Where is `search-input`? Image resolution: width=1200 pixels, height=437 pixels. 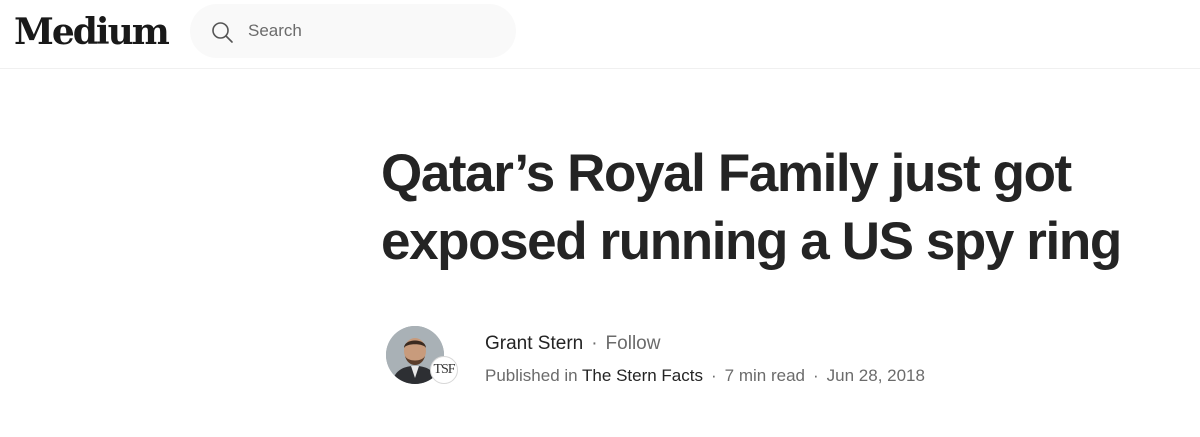 search-input is located at coordinates (373, 31).